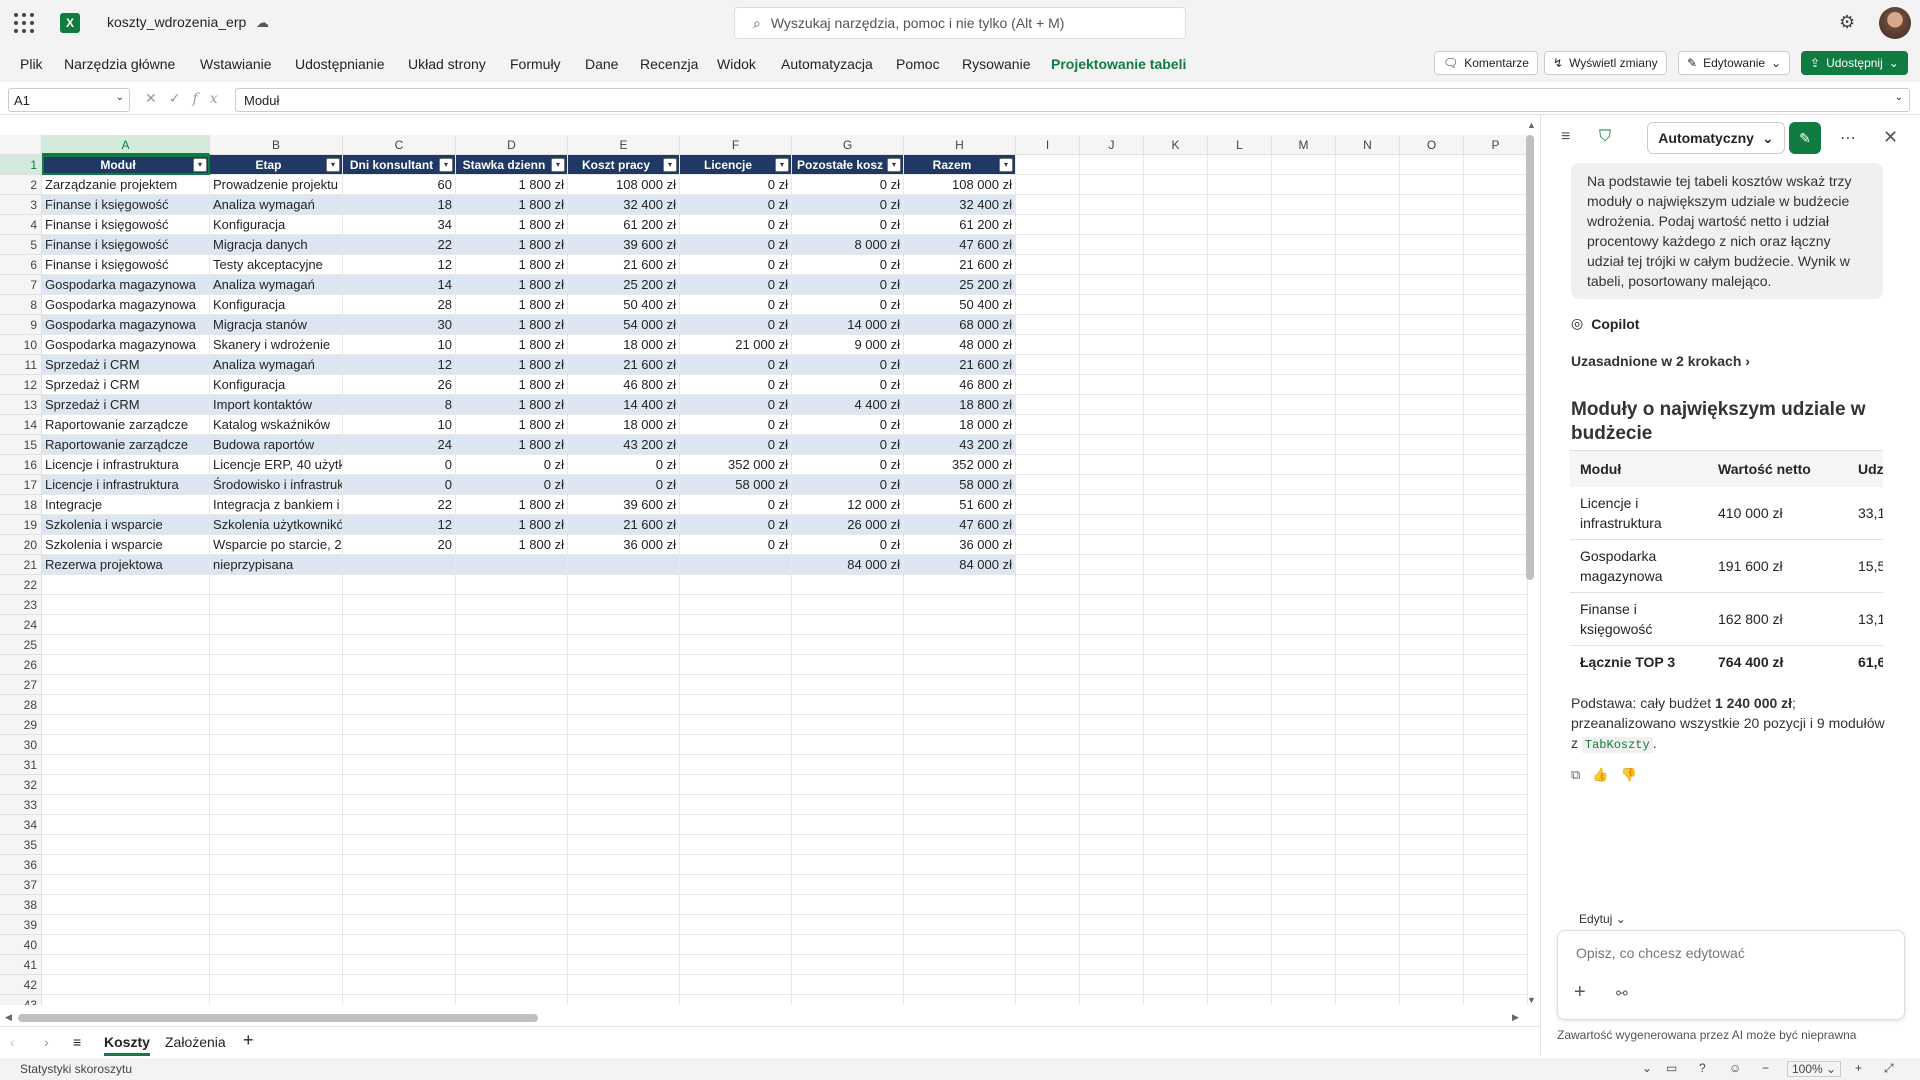 The width and height of the screenshot is (1920, 1080). What do you see at coordinates (276, 185) in the screenshot?
I see `table-cell: Prowadzenie projektu` at bounding box center [276, 185].